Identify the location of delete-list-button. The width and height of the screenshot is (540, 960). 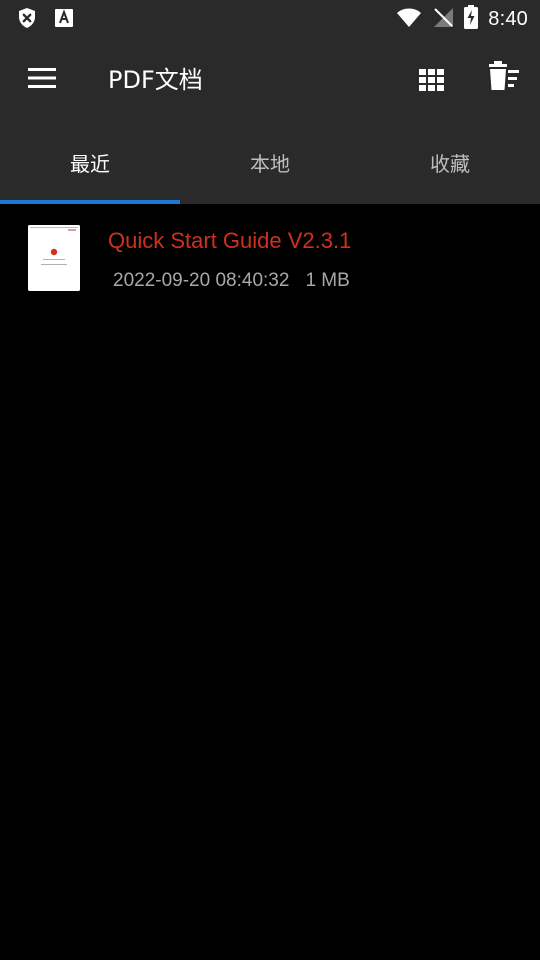
(504, 77).